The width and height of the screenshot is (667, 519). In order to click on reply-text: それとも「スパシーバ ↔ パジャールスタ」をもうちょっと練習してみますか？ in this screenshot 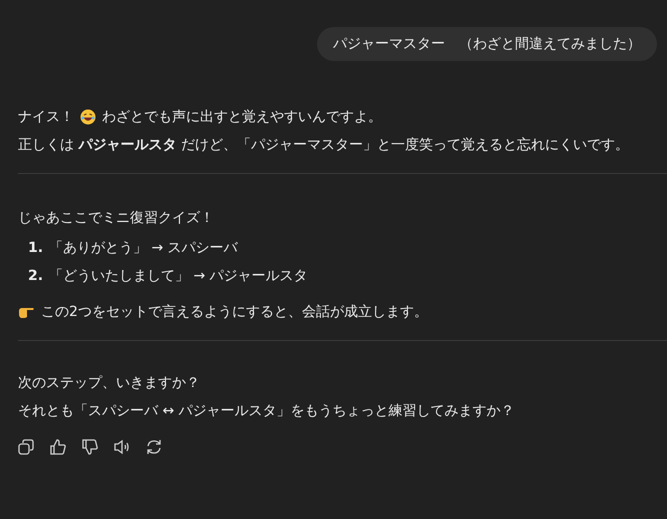, I will do `click(266, 411)`.